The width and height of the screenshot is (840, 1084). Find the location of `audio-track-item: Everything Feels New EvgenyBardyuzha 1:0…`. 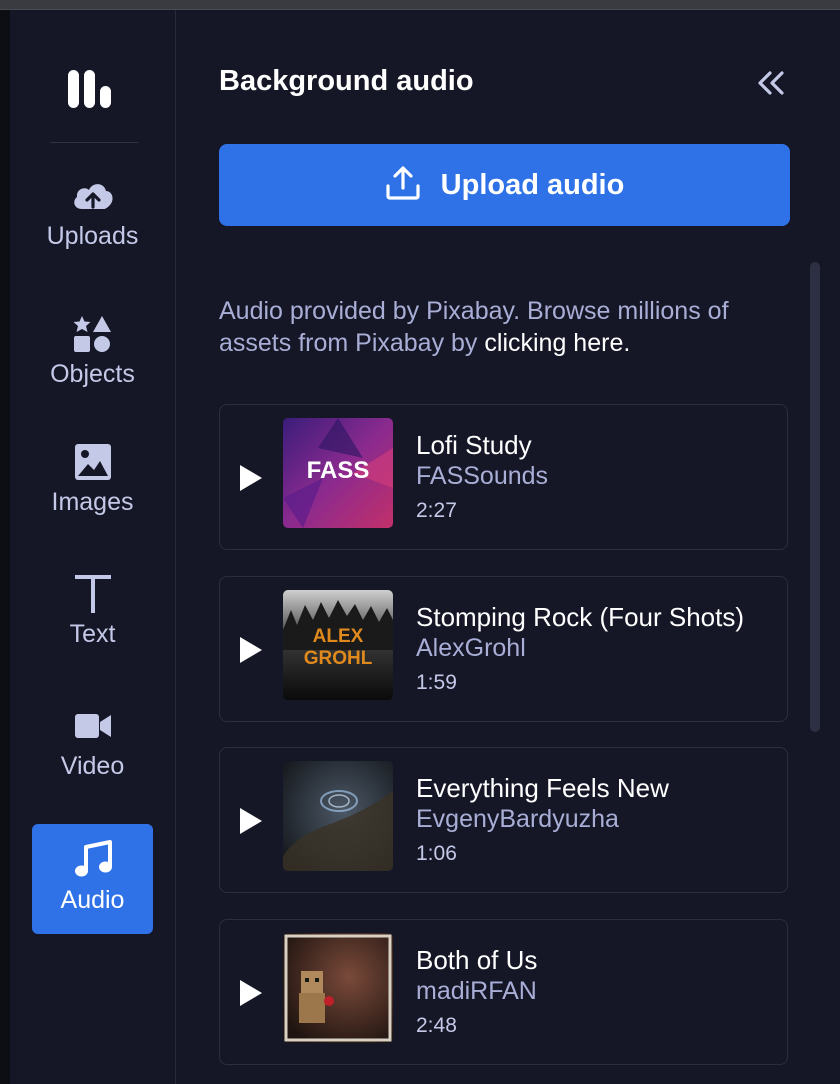

audio-track-item: Everything Feels New EvgenyBardyuzha 1:0… is located at coordinates (503, 820).